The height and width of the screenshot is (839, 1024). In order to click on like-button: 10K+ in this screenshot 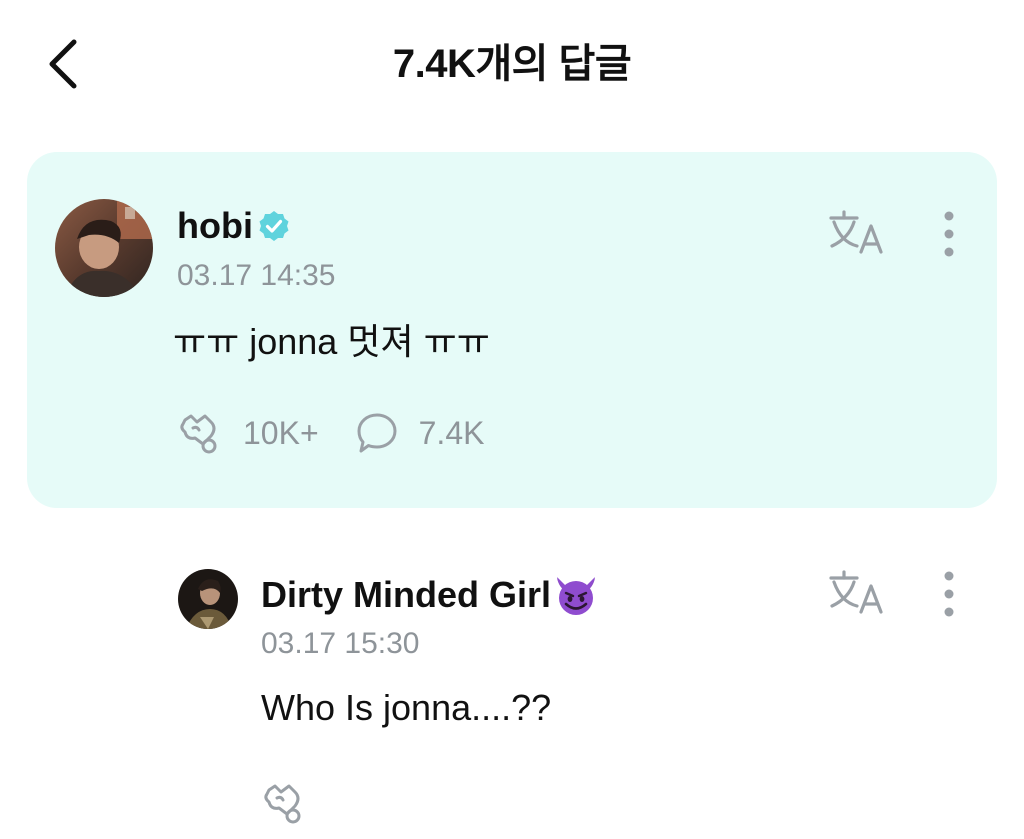, I will do `click(248, 433)`.